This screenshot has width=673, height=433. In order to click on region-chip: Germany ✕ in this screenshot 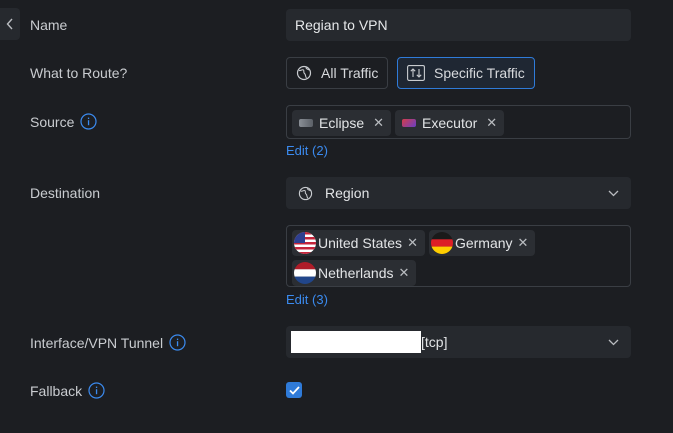, I will do `click(482, 243)`.